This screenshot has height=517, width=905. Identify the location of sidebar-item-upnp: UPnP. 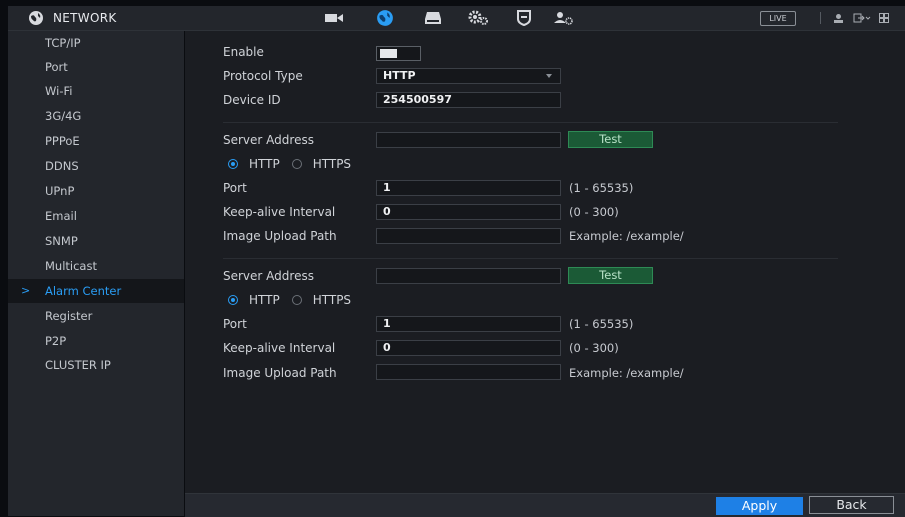
(96, 191).